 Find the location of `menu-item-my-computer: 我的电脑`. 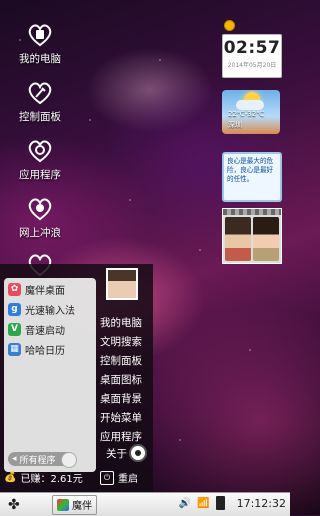

menu-item-my-computer: 我的电脑 is located at coordinates (125, 323).